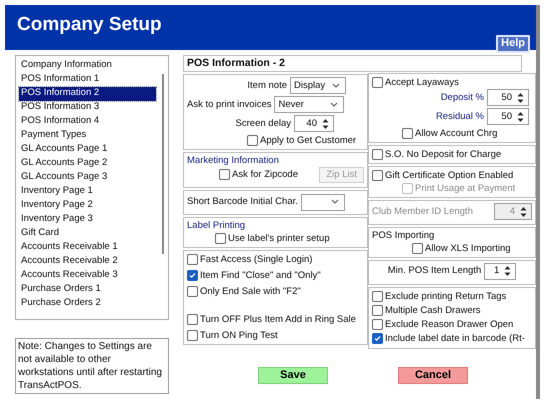  Describe the element at coordinates (258, 175) in the screenshot. I see `checkbox: Ask for Zipcode` at that location.